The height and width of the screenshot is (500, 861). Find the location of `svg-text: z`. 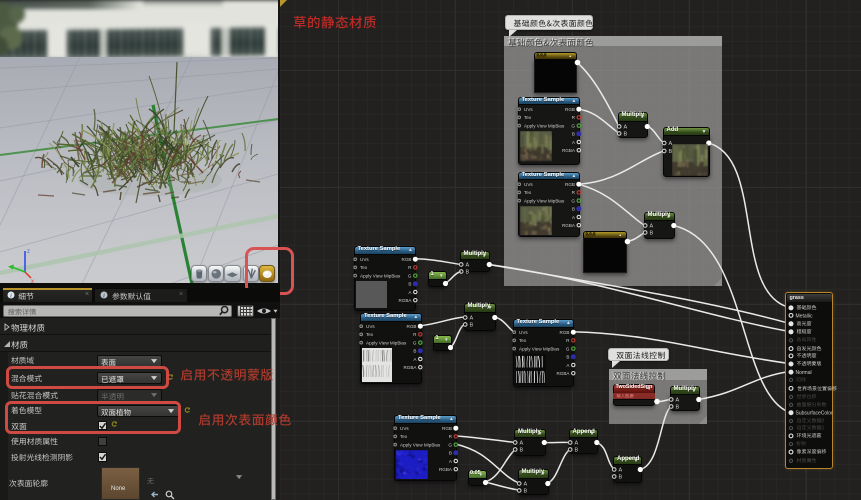

svg-text: z is located at coordinates (28, 252).